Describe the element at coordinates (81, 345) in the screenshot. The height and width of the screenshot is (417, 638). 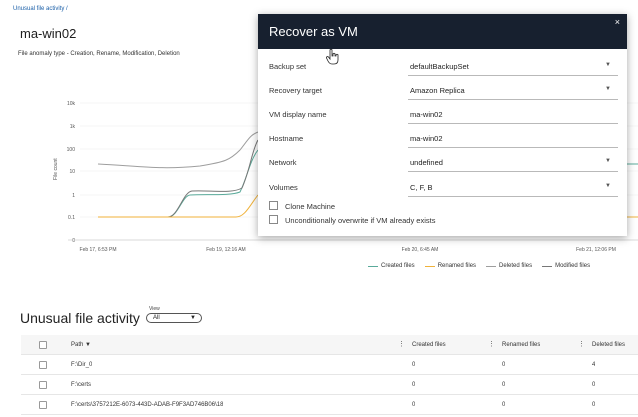
I see `column-header-path: Path ▼` at that location.